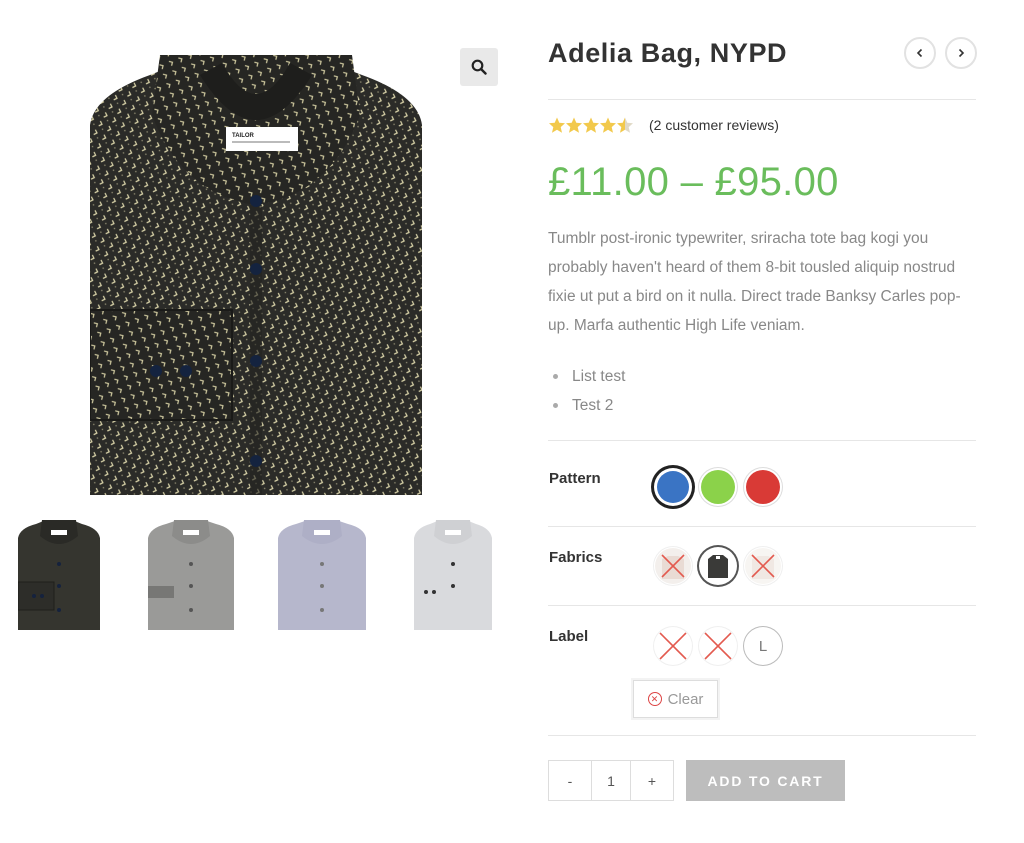 This screenshot has height=843, width=1024. What do you see at coordinates (718, 487) in the screenshot?
I see `pattern-swatch-green` at bounding box center [718, 487].